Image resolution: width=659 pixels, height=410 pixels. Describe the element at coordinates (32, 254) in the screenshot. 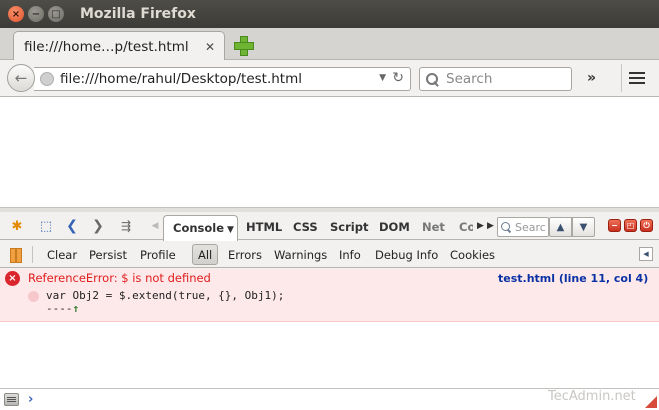

I see `toolbar-divider` at that location.